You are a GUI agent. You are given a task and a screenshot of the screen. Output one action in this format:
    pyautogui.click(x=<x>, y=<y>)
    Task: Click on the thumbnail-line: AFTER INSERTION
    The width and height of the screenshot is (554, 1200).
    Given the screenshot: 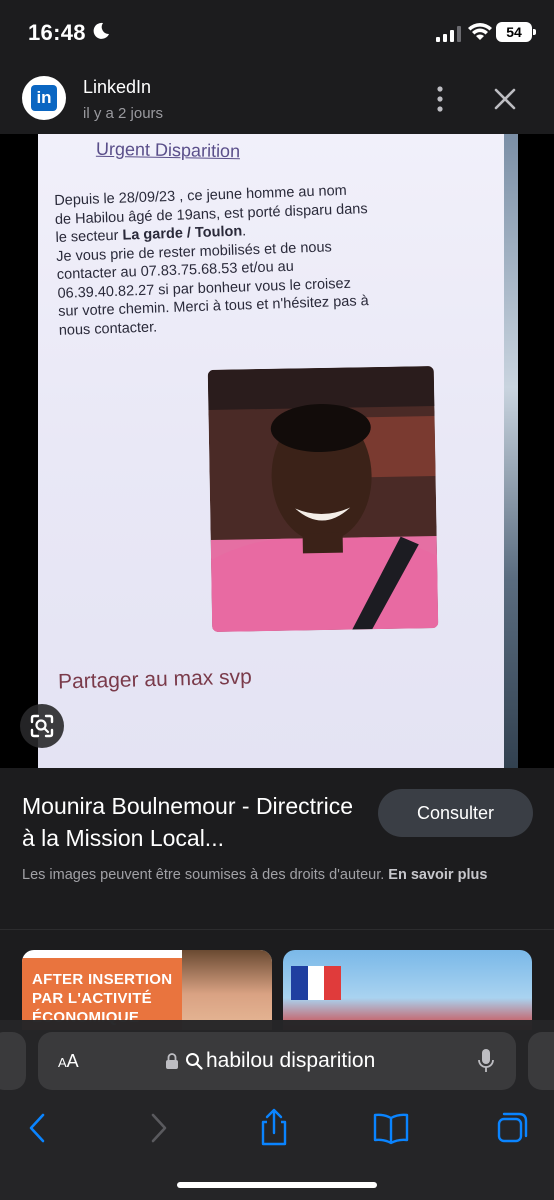 What is the action you would take?
    pyautogui.click(x=102, y=979)
    